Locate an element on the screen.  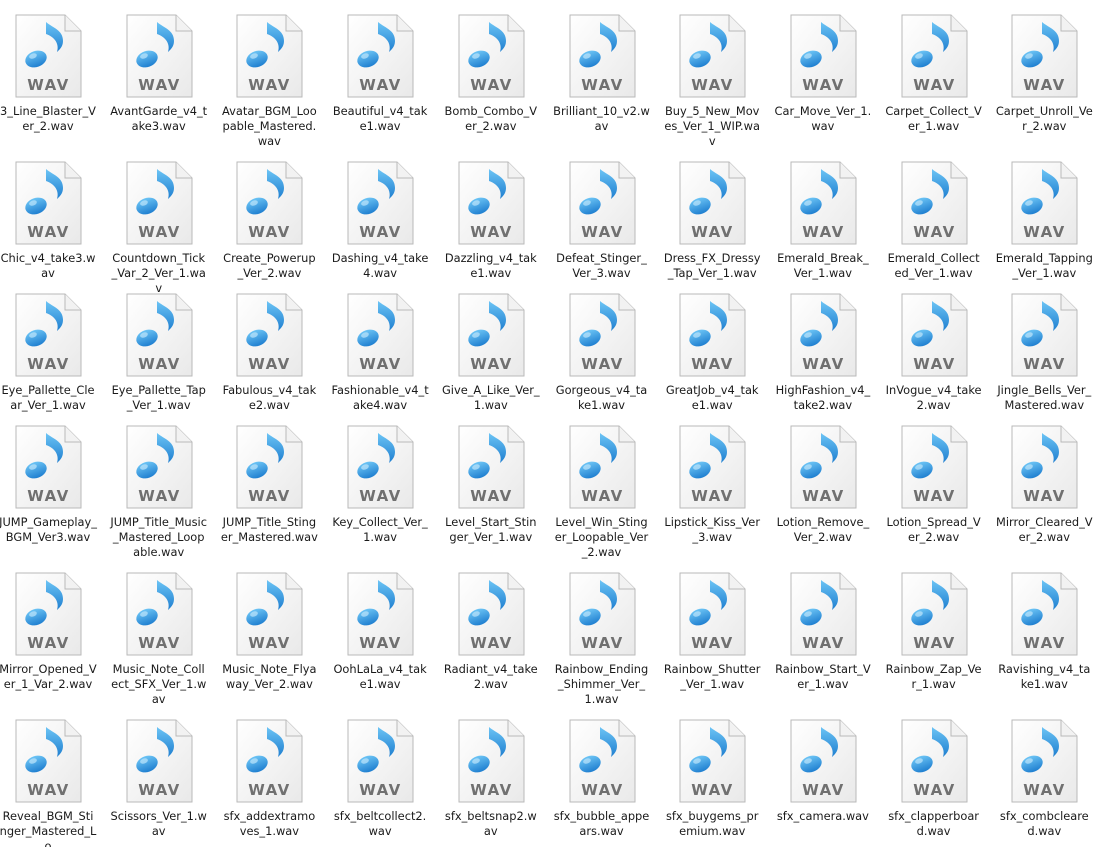
file-item: WAV Rainbow_Start_Ver_1.wav is located at coordinates (823, 632).